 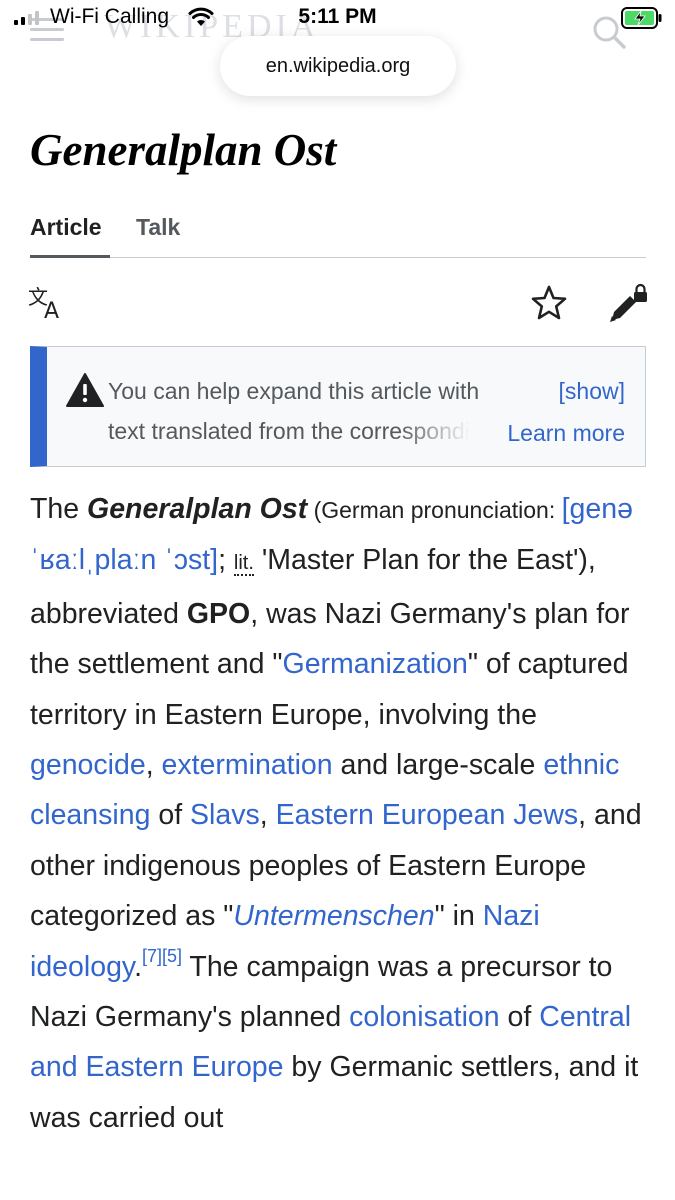 I want to click on reference-5: [5], so click(x=172, y=956).